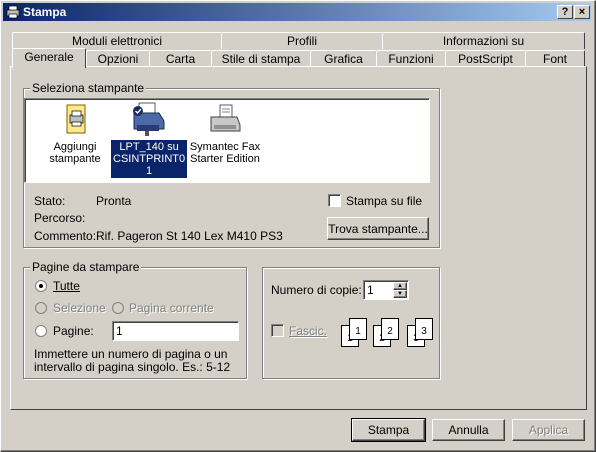  Describe the element at coordinates (41, 331) in the screenshot. I see `radio-pages` at that location.